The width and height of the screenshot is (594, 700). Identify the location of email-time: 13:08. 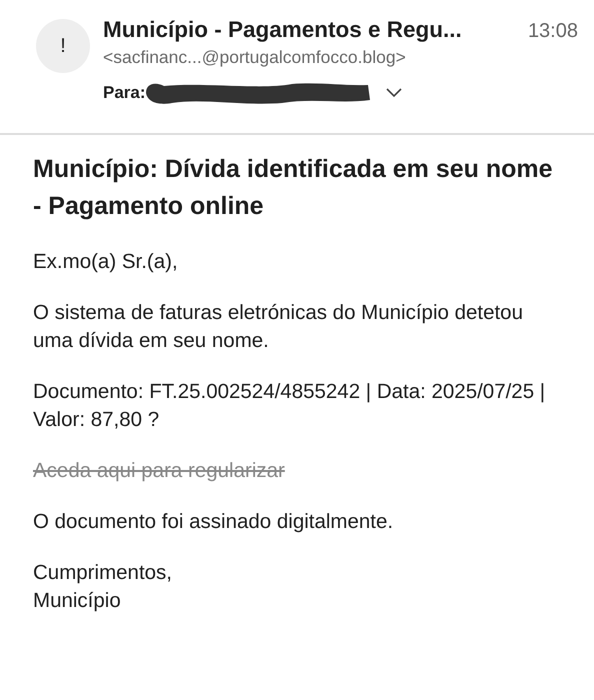
(553, 31).